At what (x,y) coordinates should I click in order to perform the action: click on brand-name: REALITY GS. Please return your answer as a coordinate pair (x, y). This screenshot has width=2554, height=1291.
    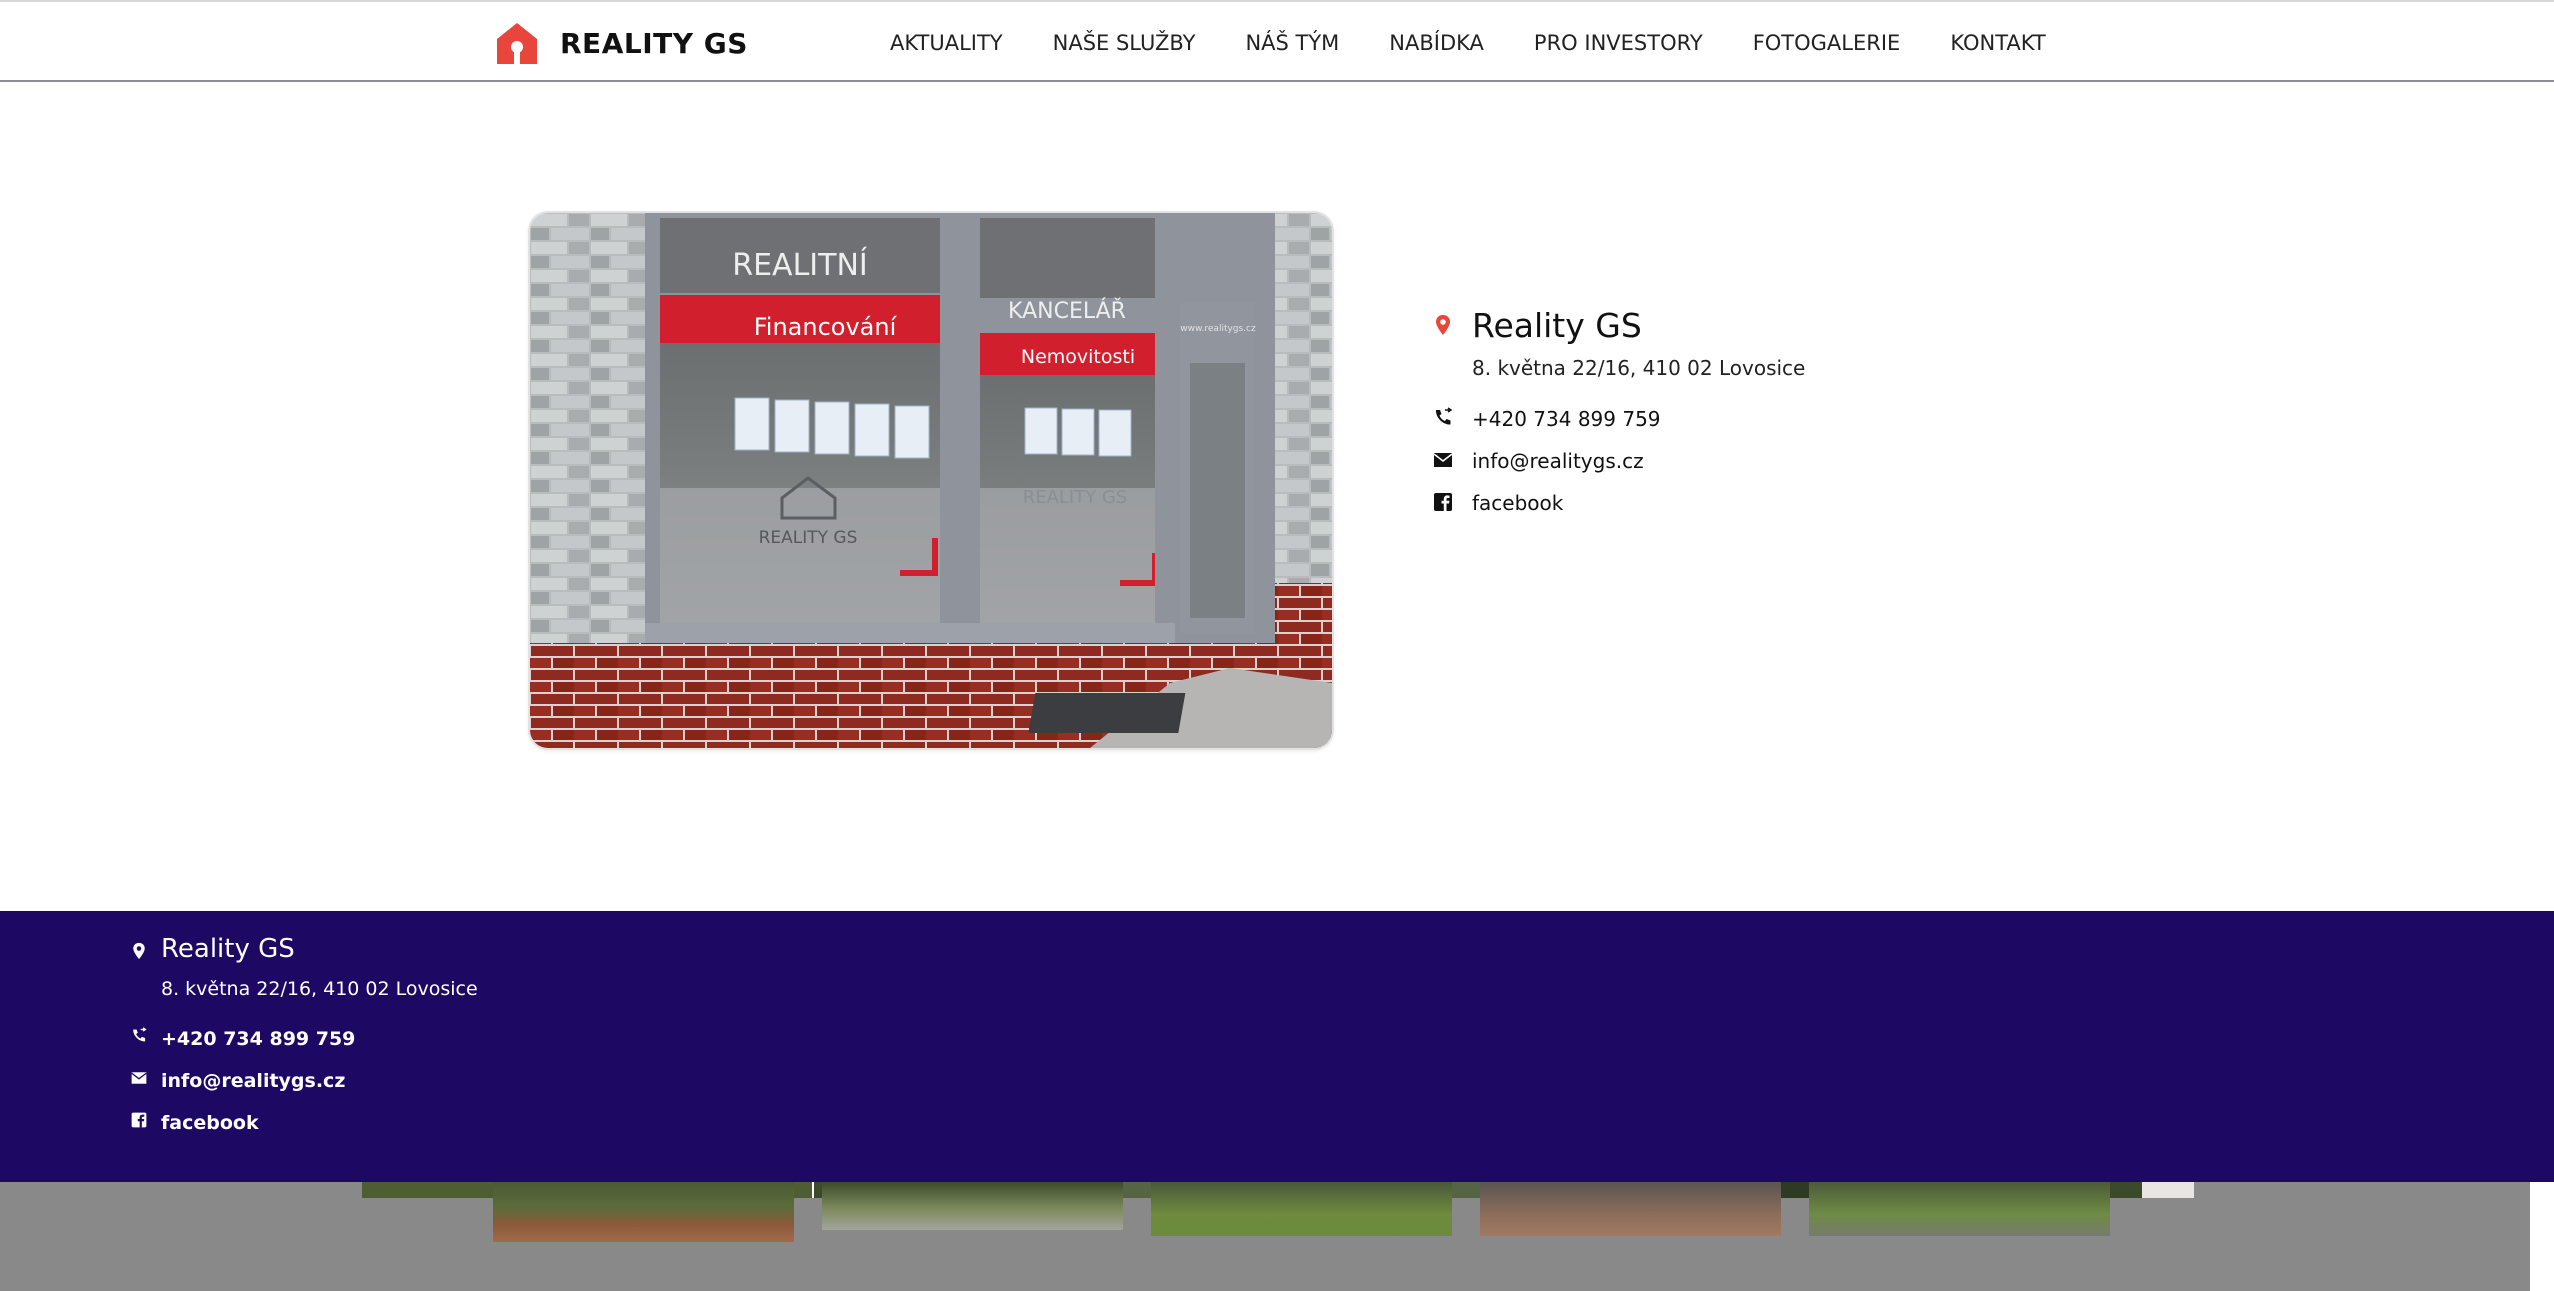
    Looking at the image, I should click on (654, 43).